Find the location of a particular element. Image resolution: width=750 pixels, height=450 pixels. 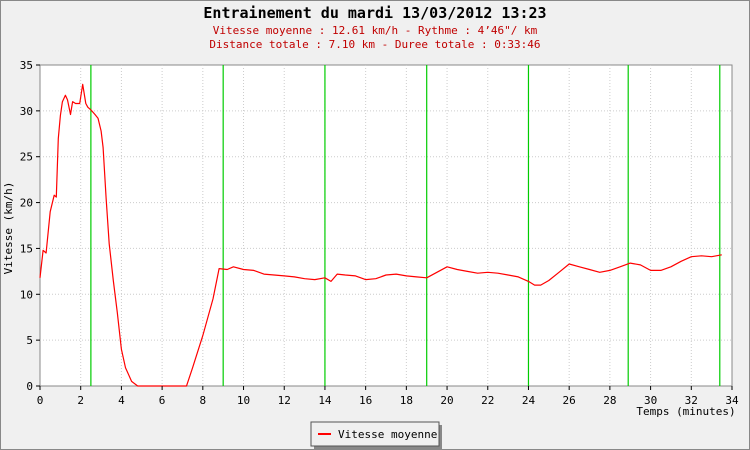

y-tick-label: 25 is located at coordinates (26, 157).